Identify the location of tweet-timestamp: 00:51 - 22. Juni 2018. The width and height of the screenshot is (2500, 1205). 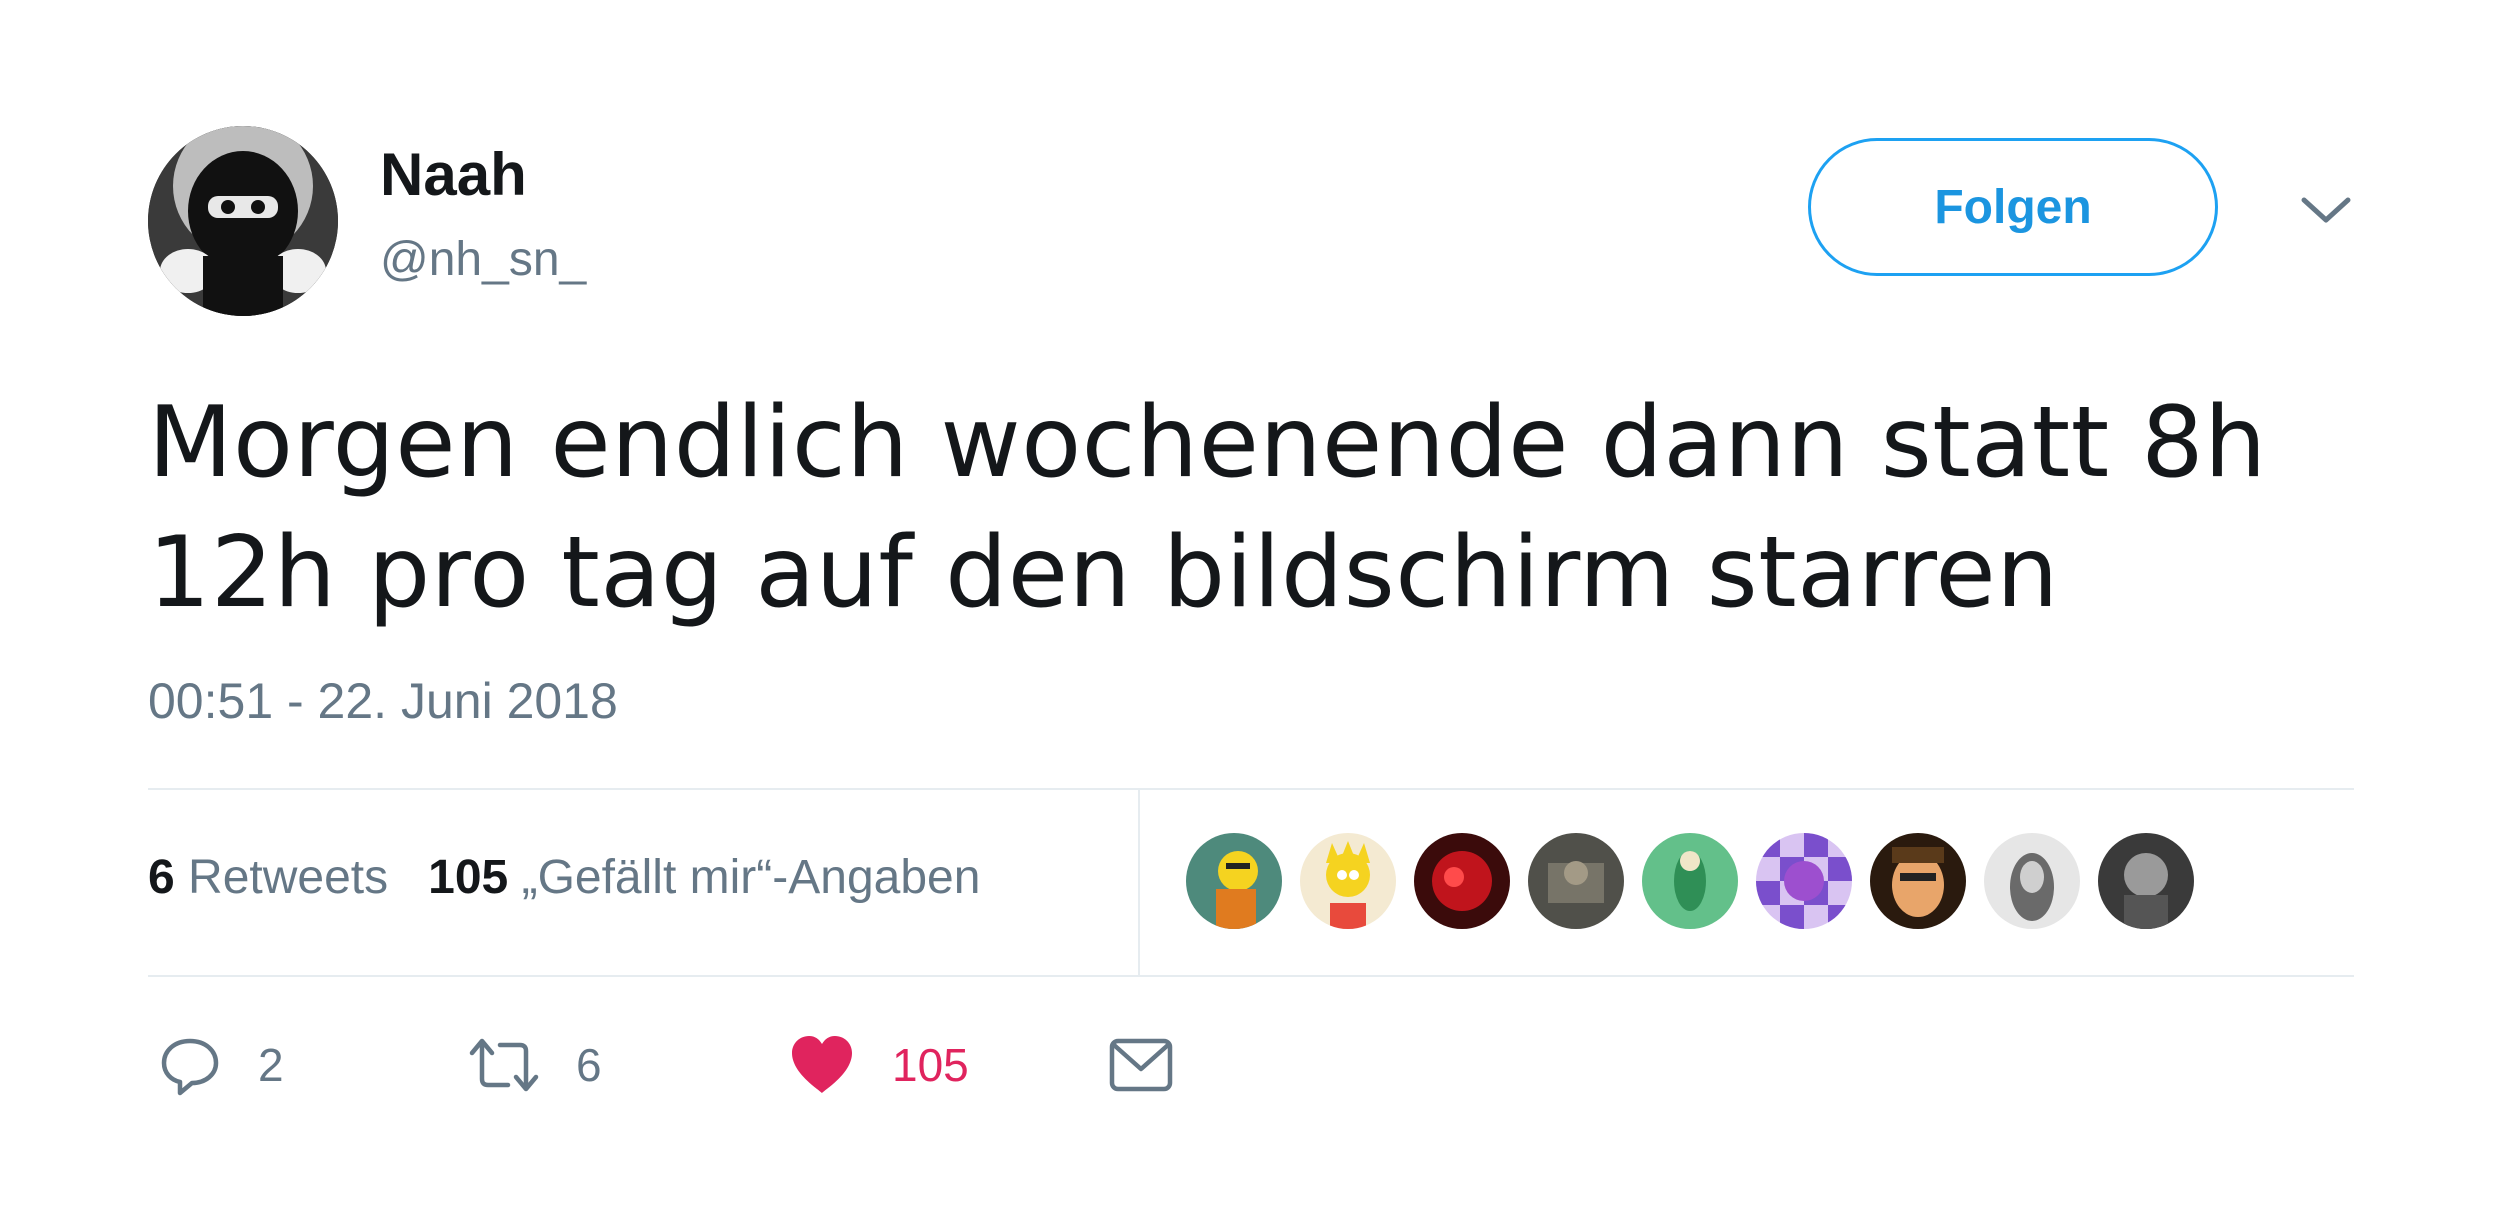
(383, 701).